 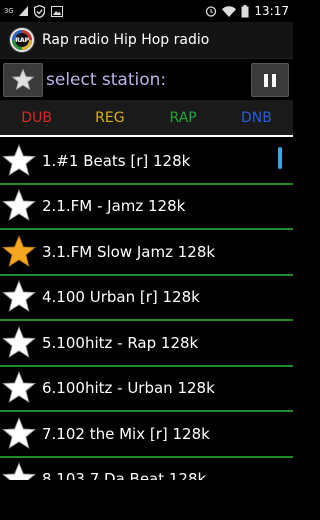 I want to click on station-row: 3.1.FM Slow Jamz 128k, so click(x=146, y=253).